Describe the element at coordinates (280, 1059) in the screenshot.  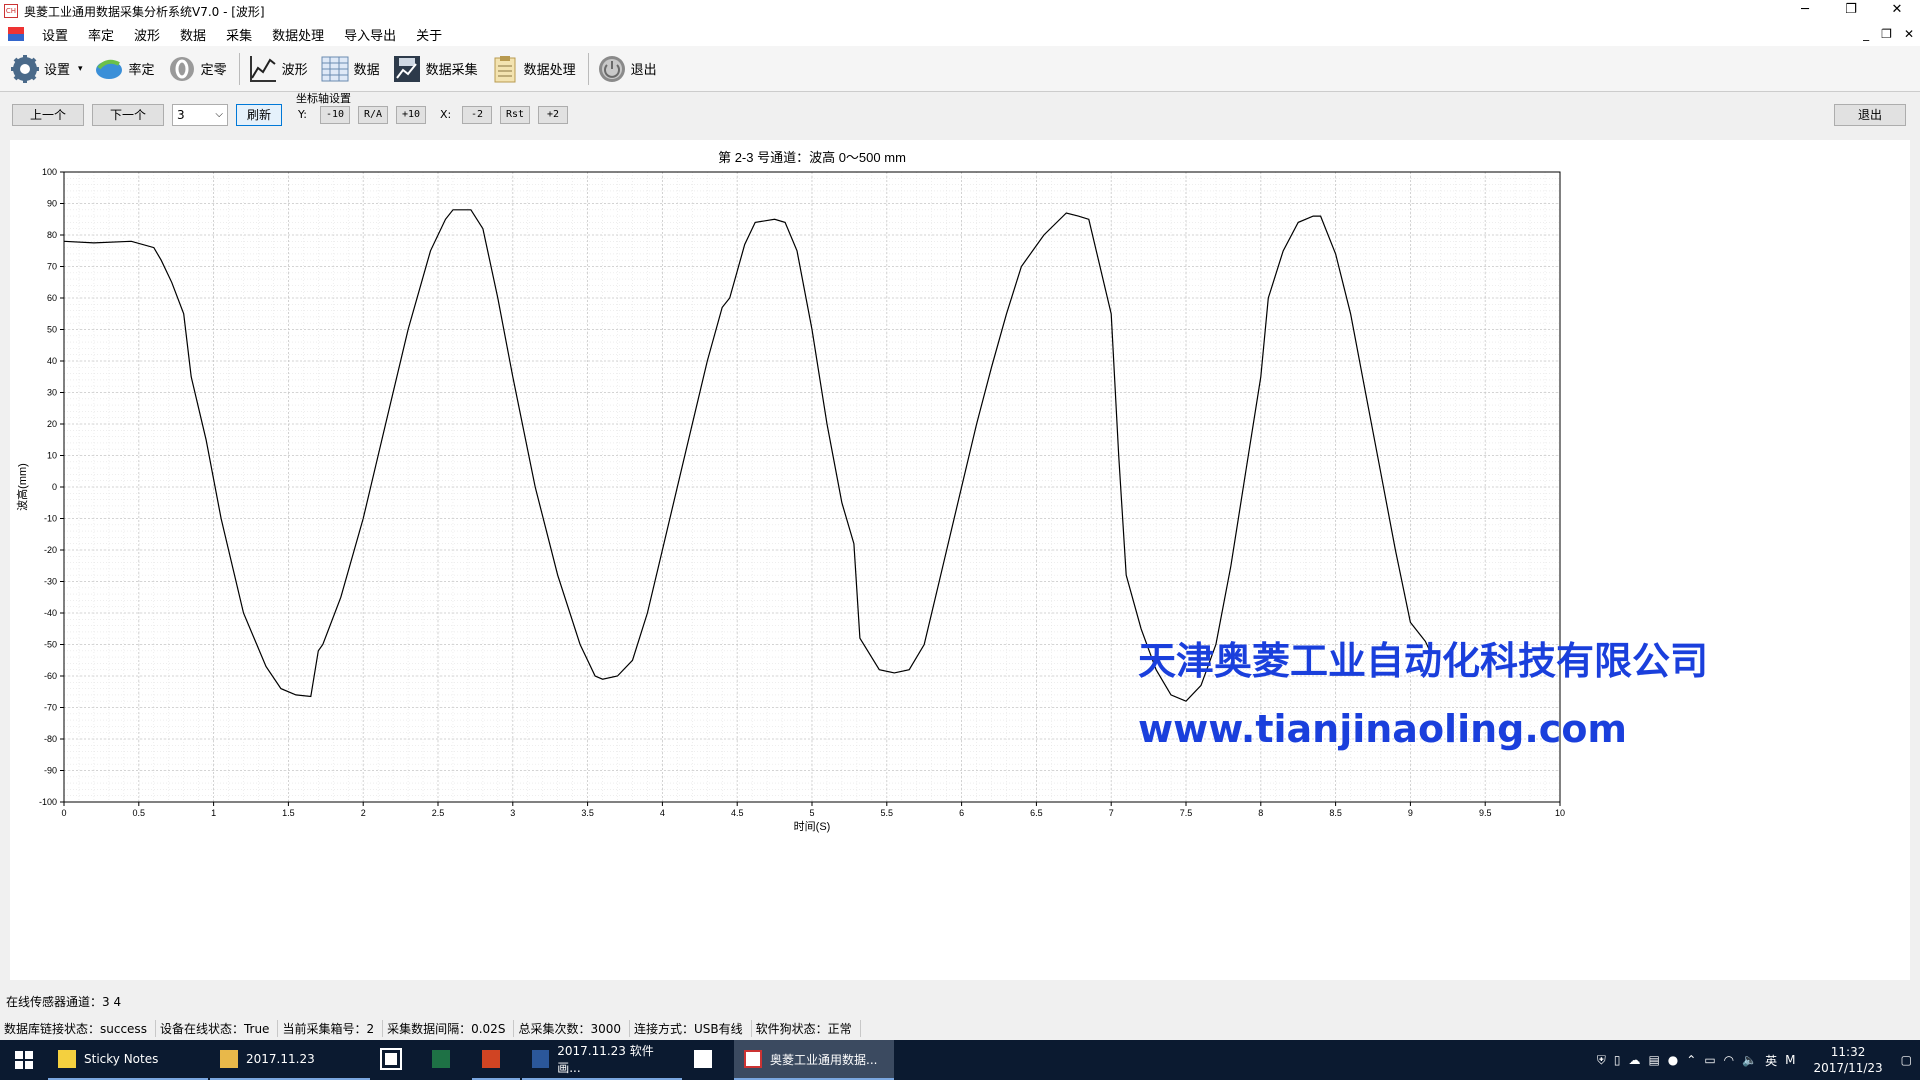
I see `taskbar-app-label: 2017.11.23` at that location.